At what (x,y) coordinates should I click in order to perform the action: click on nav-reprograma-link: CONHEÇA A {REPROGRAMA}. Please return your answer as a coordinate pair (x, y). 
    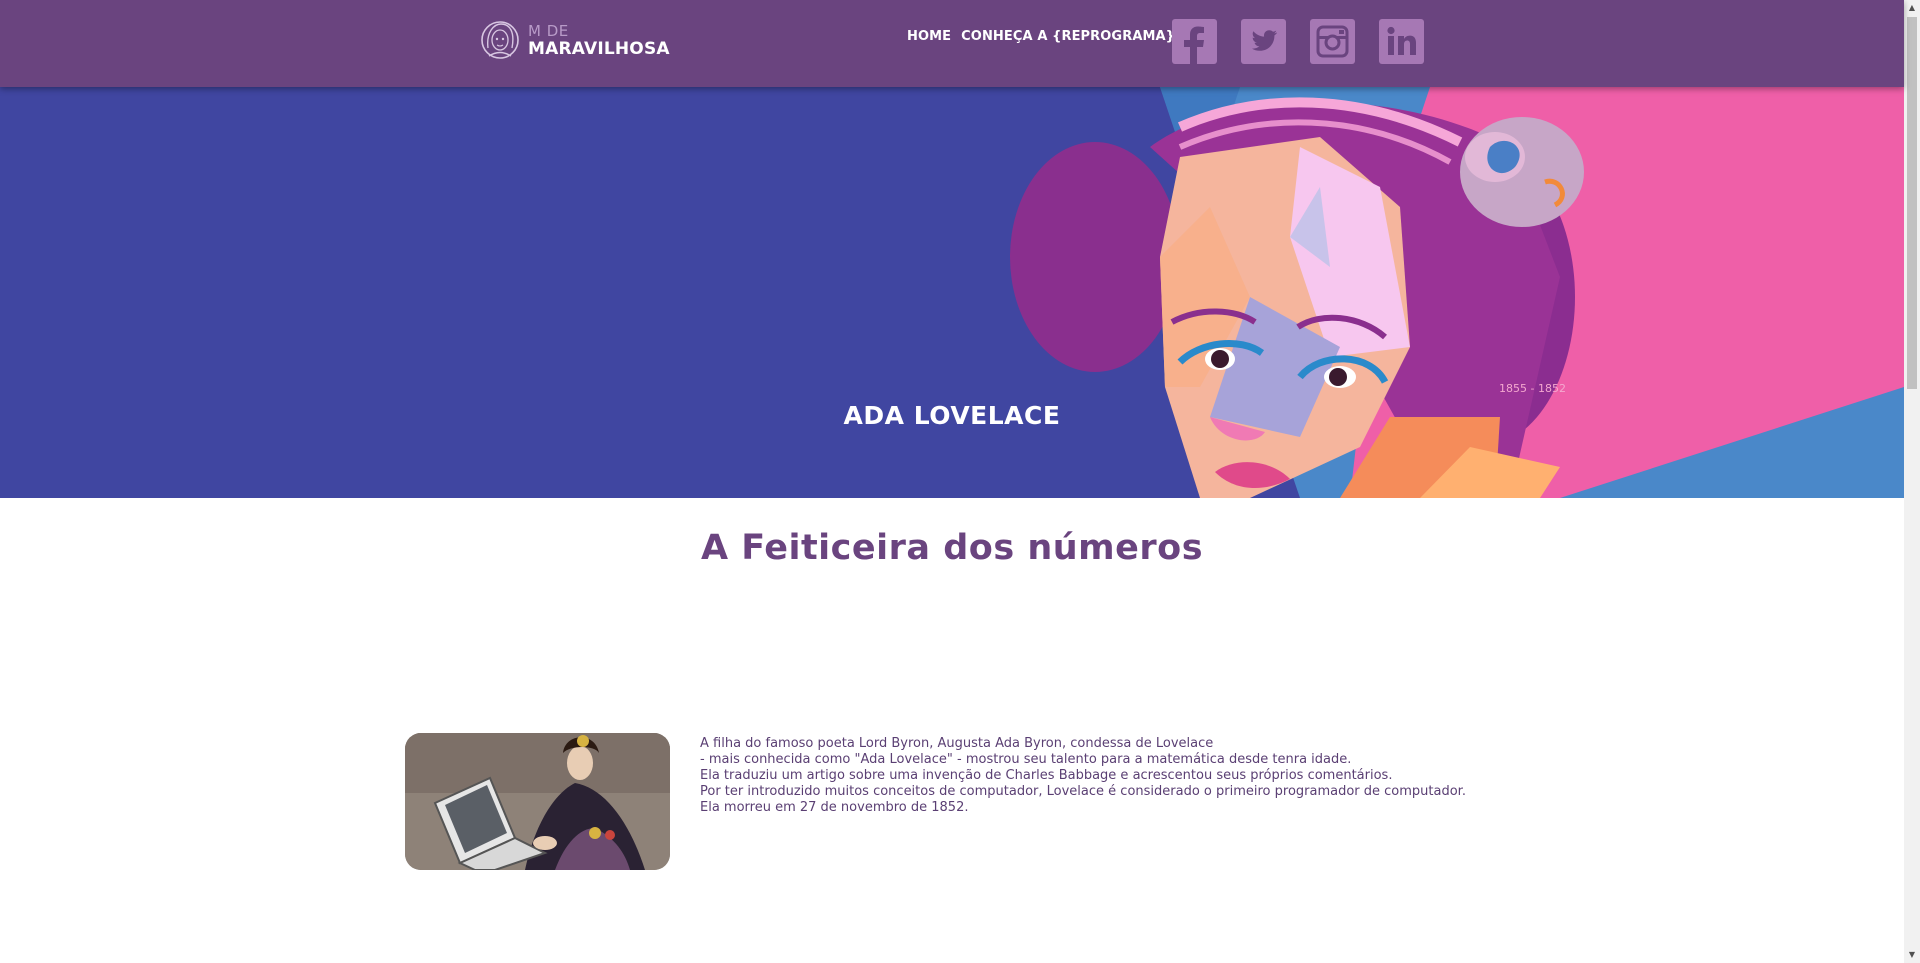
    Looking at the image, I should click on (1068, 39).